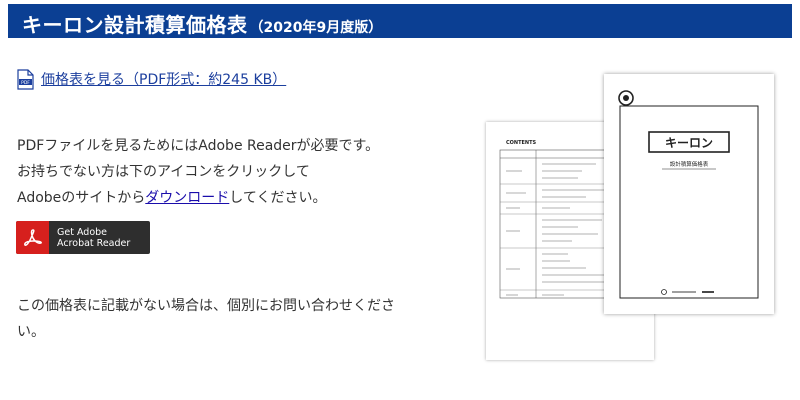 The height and width of the screenshot is (400, 800). I want to click on catalog-contents-heading: CONTENTS, so click(521, 143).